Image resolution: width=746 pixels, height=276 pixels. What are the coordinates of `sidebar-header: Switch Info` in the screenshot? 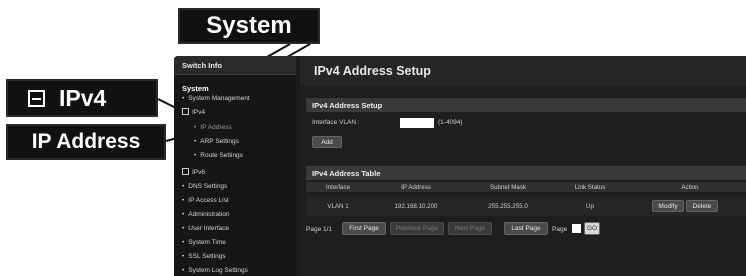 It's located at (235, 65).